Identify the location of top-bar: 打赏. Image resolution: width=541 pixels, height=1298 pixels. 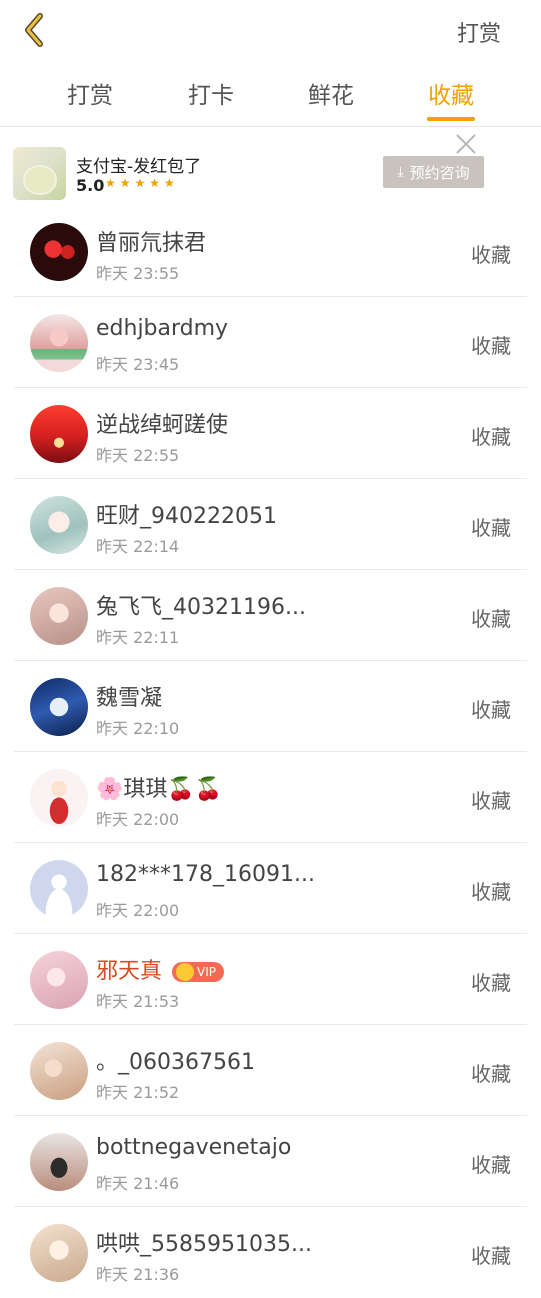
(270, 32).